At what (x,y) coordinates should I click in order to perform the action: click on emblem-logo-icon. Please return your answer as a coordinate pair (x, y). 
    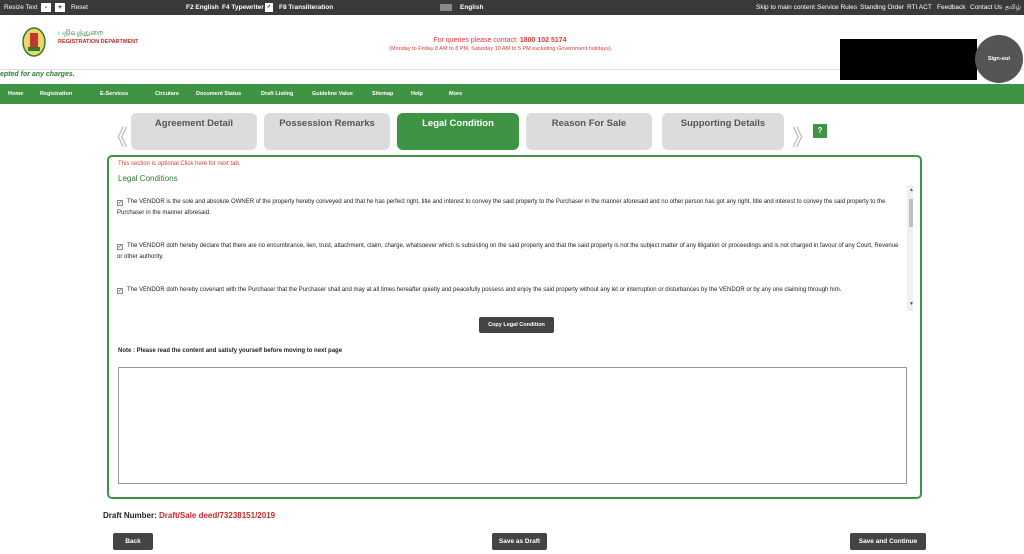
    Looking at the image, I should click on (34, 42).